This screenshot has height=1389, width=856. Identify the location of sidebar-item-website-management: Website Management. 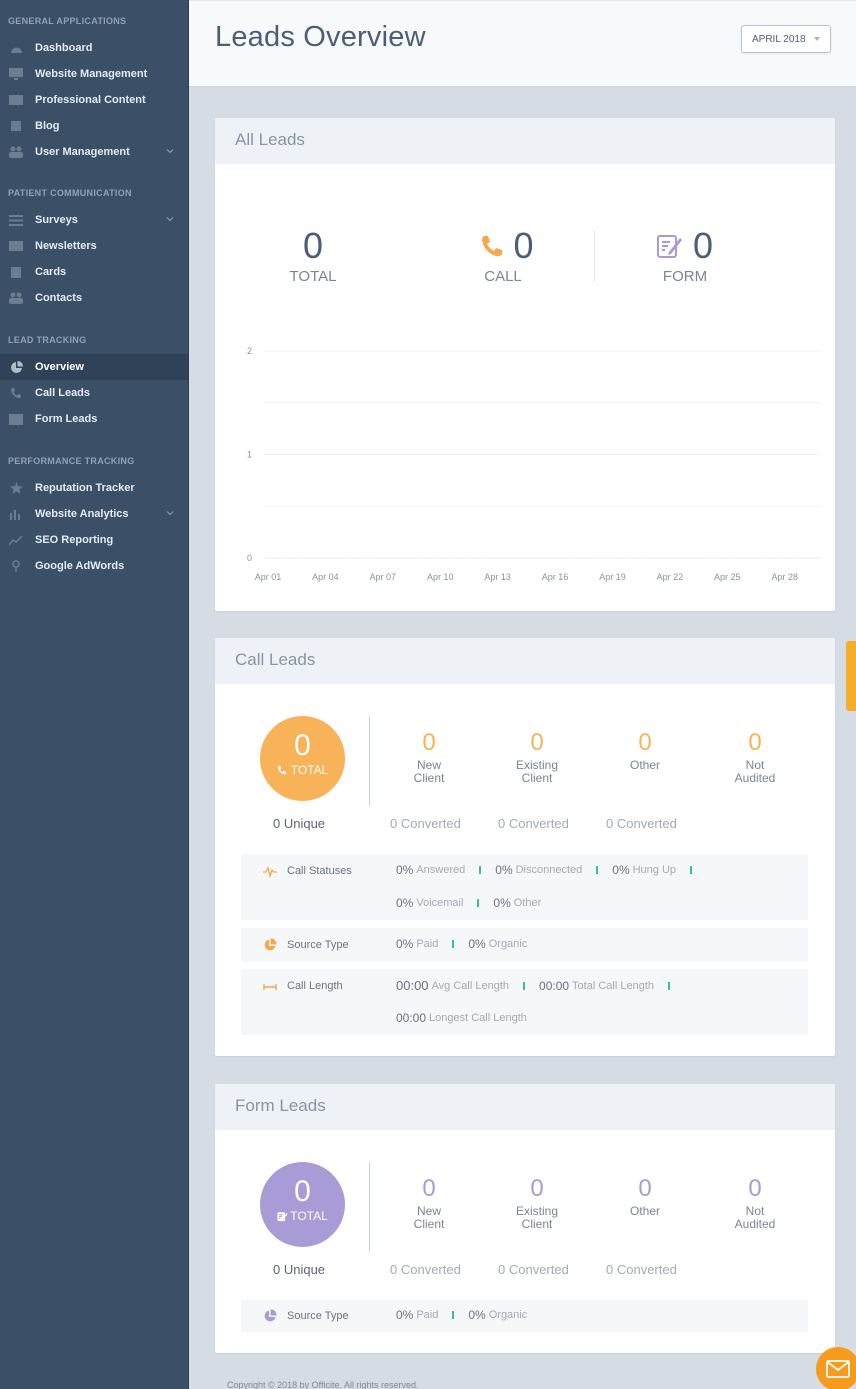
(94, 74).